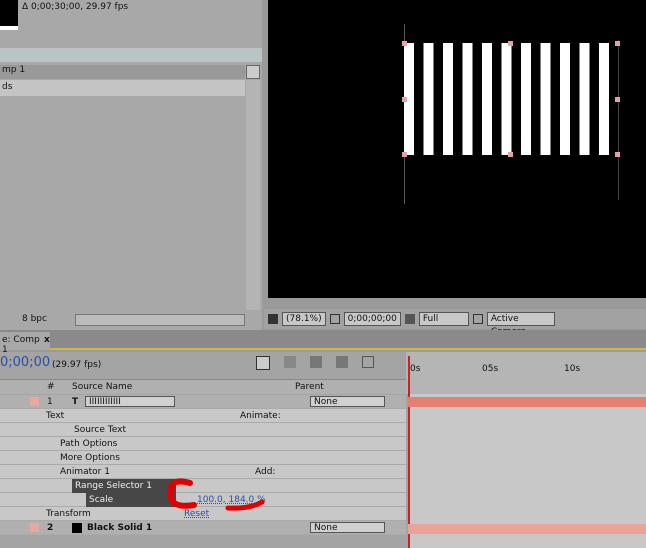 This screenshot has width=646, height=548. I want to click on layer-name: Black Solid 1, so click(119, 528).